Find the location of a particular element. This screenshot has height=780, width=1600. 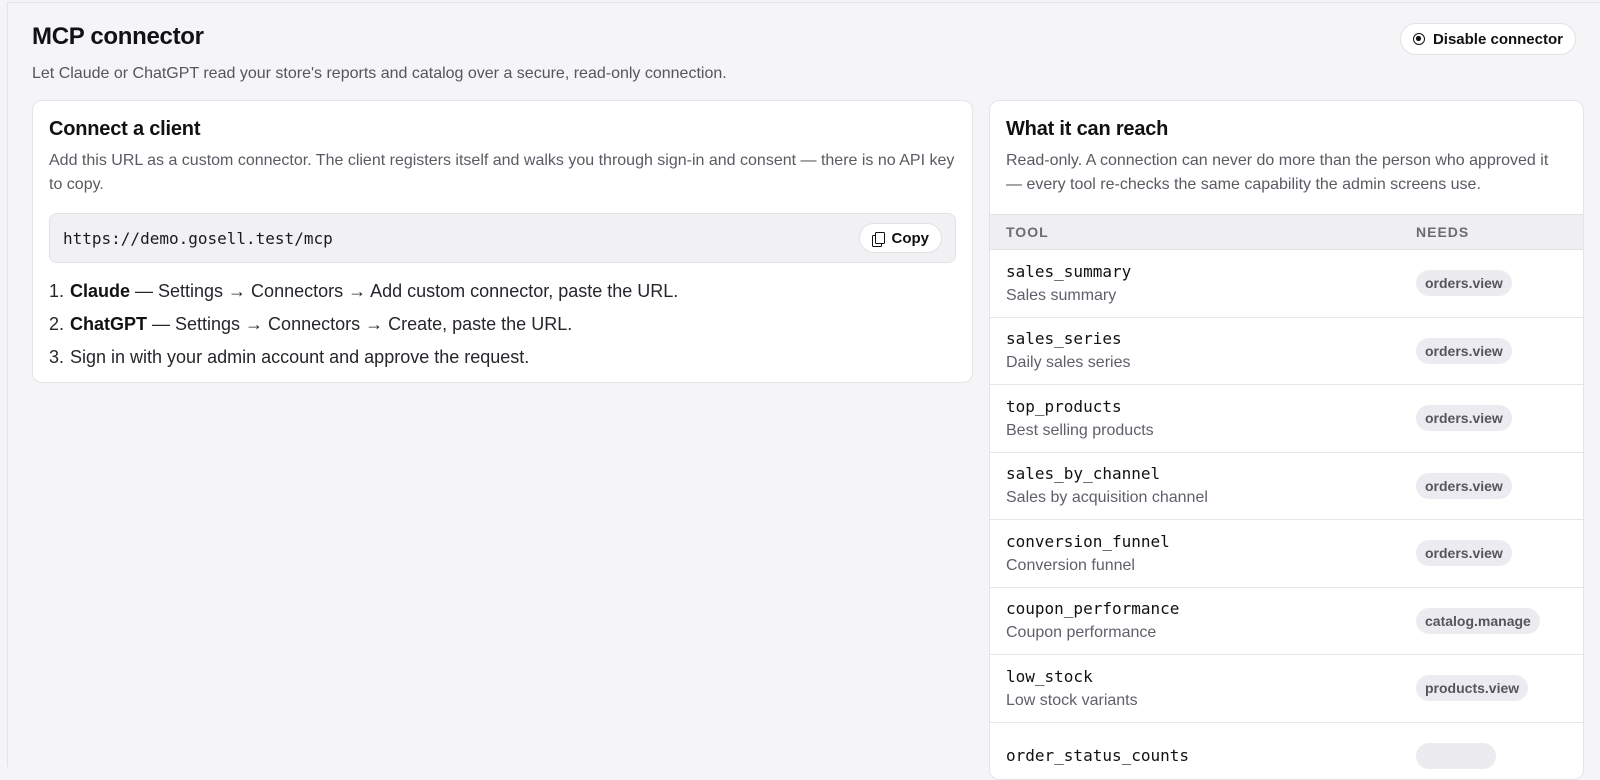

connect-client-title: Connect a client is located at coordinates (502, 129).